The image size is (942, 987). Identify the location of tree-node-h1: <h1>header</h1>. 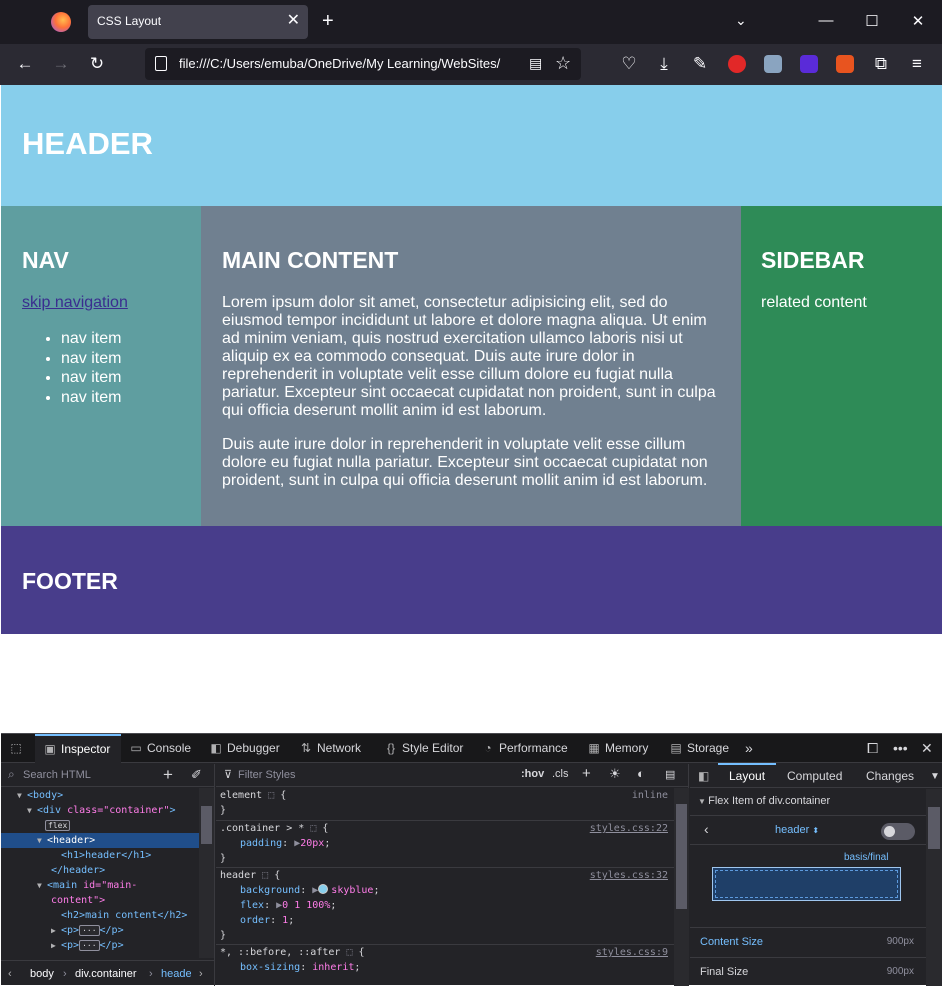
(100, 855).